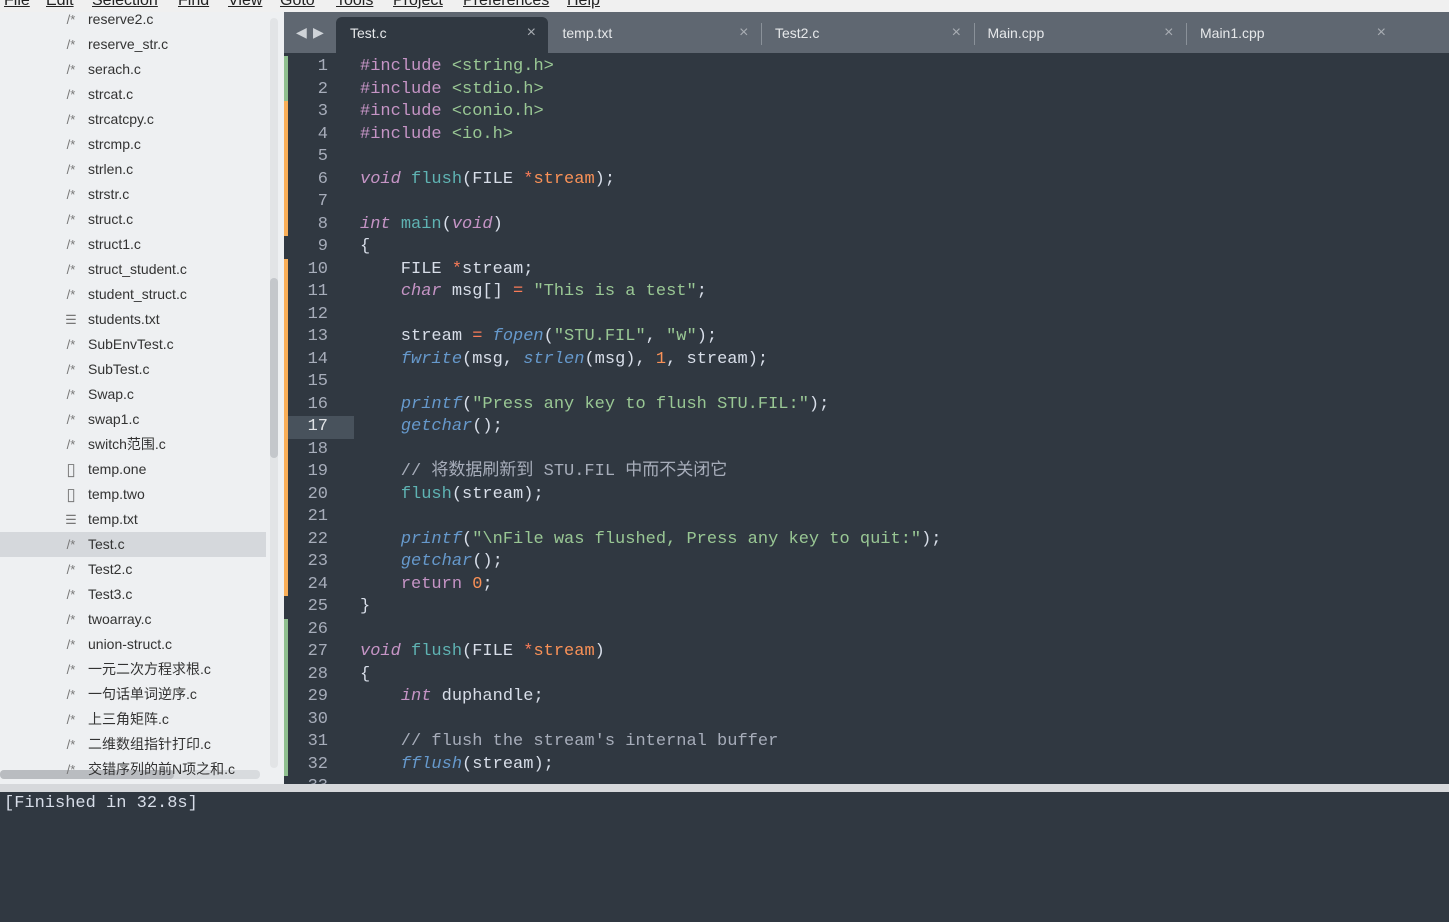 This screenshot has width=1449, height=922. Describe the element at coordinates (436, 561) in the screenshot. I see `code-token: getchar` at that location.